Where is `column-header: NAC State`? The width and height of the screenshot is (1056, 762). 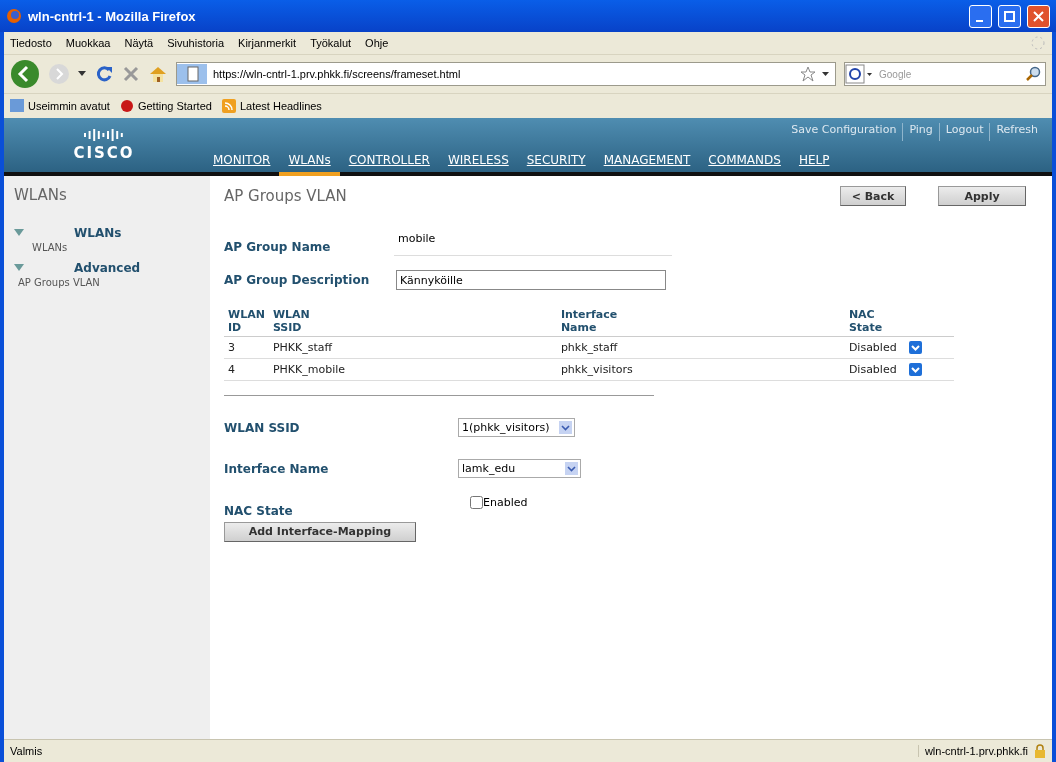 column-header: NAC State is located at coordinates (865, 321).